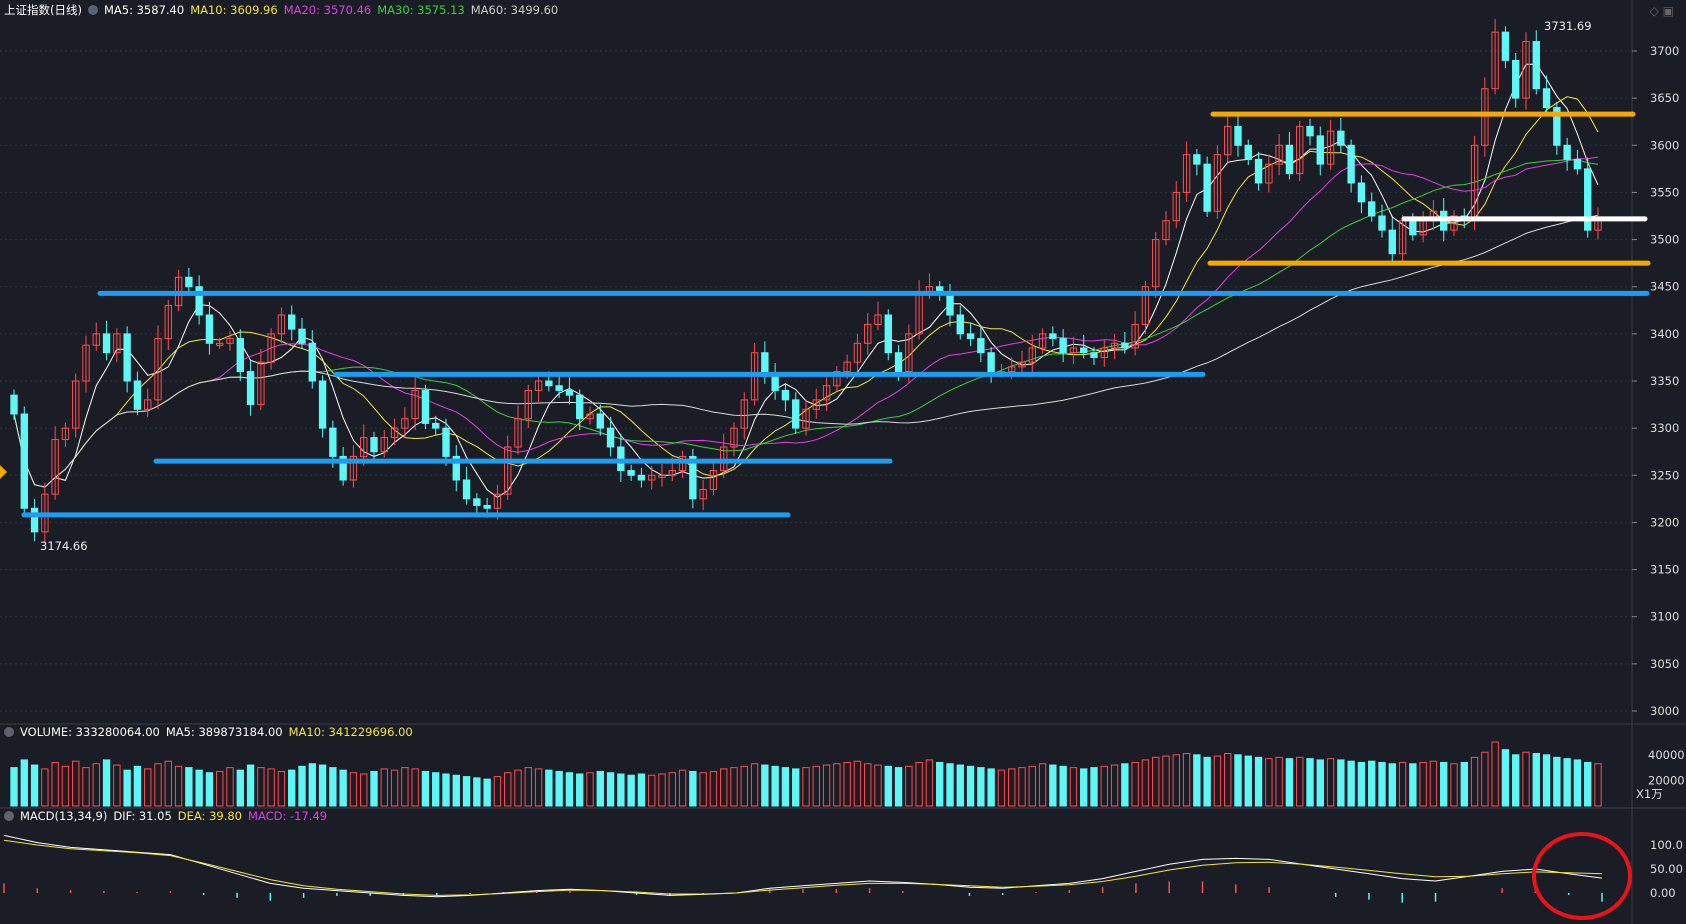  I want to click on volume-collapse-icon, so click(9, 732).